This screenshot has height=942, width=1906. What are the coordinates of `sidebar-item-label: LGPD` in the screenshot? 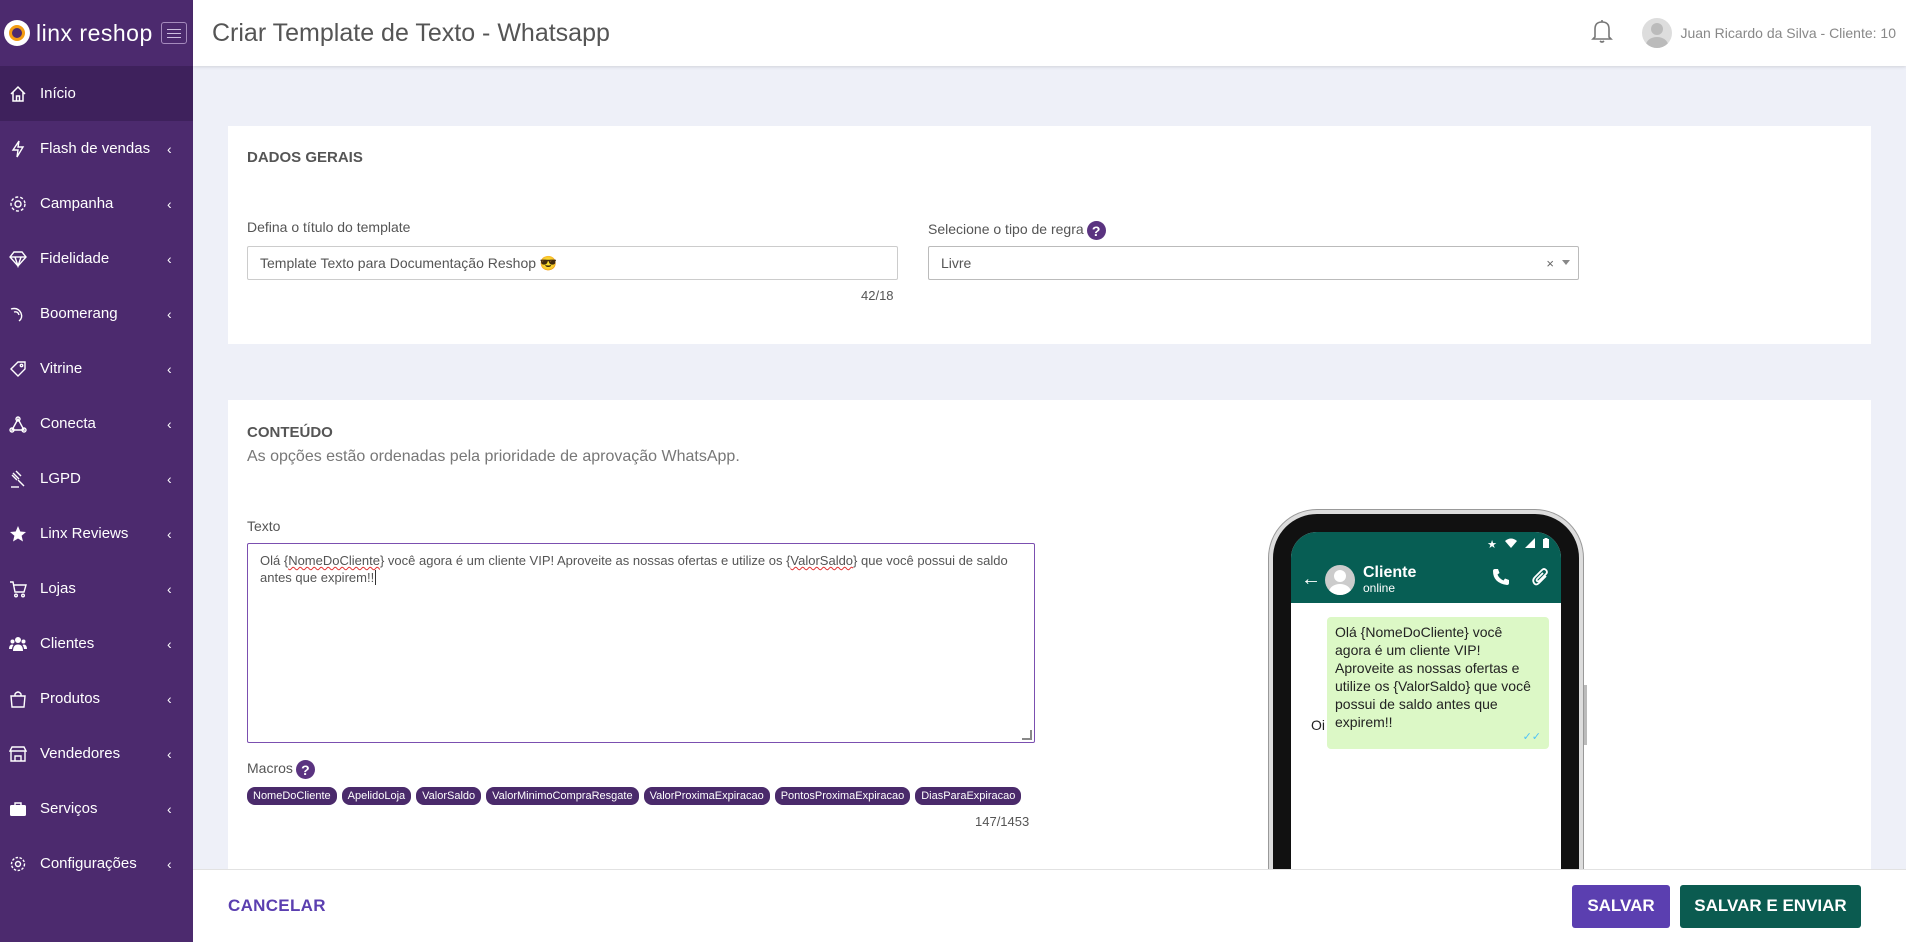 It's located at (60, 478).